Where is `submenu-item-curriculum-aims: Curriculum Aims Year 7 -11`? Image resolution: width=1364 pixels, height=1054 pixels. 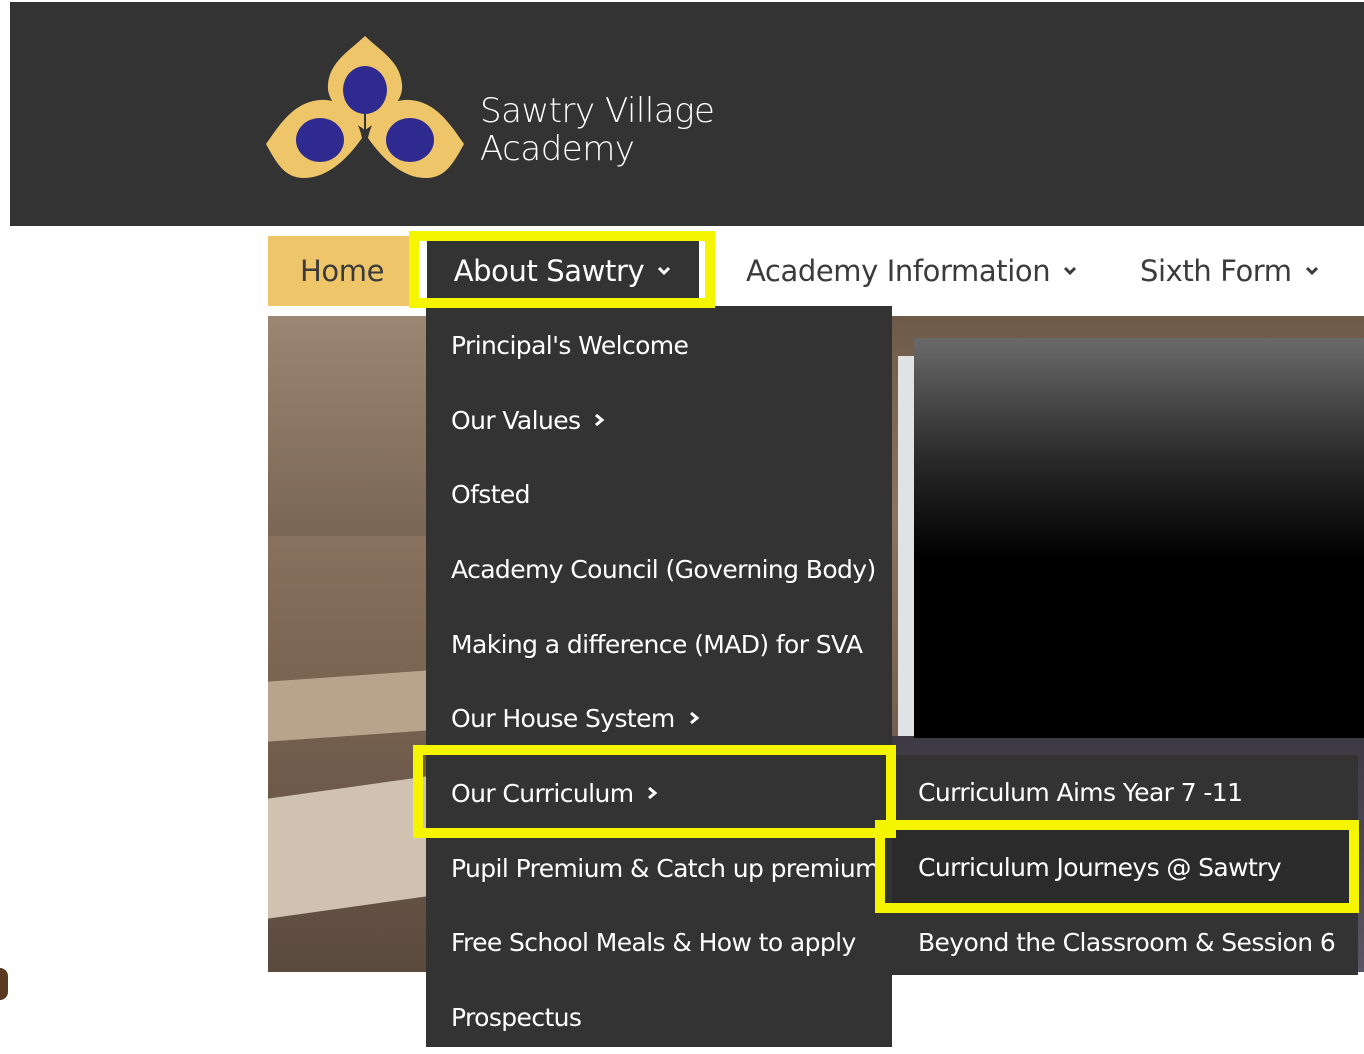
submenu-item-curriculum-aims: Curriculum Aims Year 7 -11 is located at coordinates (1125, 792).